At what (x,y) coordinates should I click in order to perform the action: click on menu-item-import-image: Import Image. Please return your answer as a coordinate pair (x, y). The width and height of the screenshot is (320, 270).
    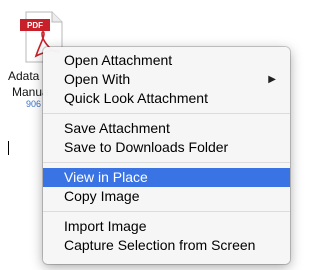
    Looking at the image, I should click on (166, 226).